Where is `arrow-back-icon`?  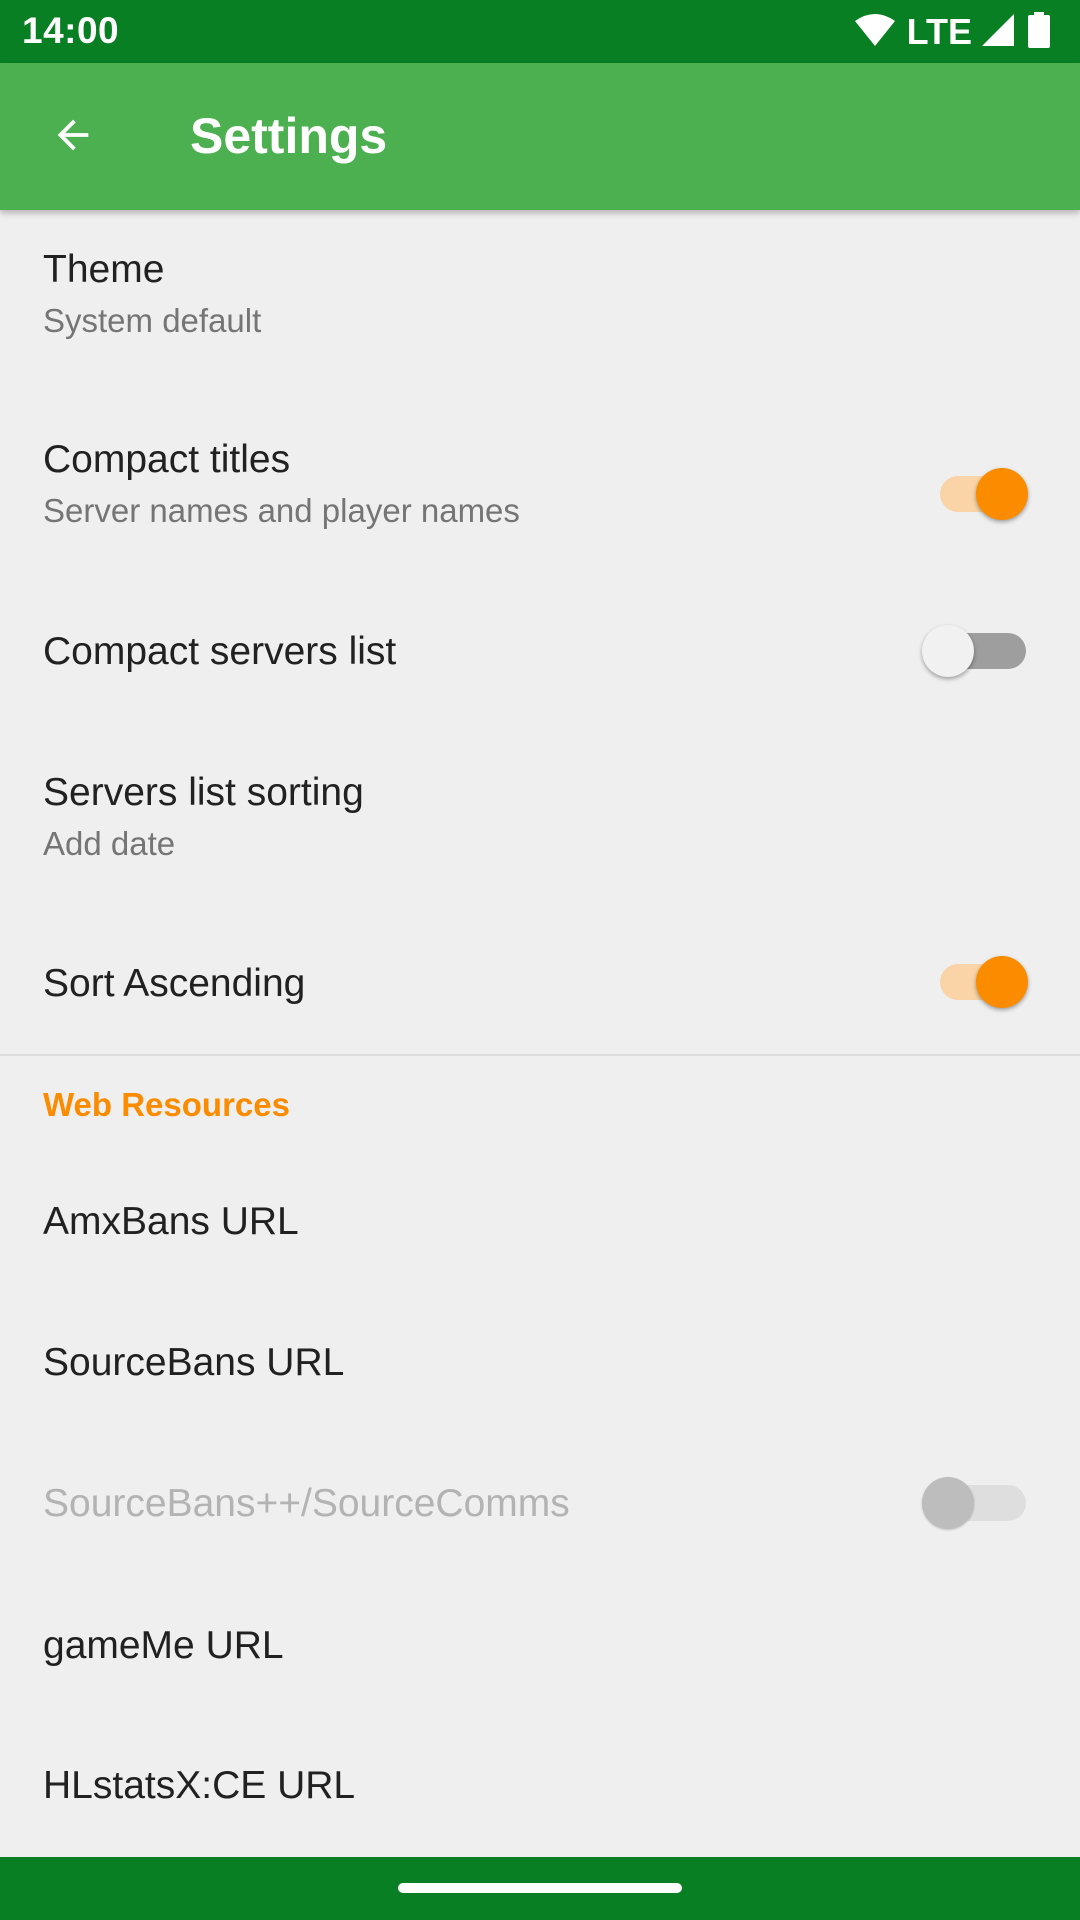
arrow-back-icon is located at coordinates (73, 137).